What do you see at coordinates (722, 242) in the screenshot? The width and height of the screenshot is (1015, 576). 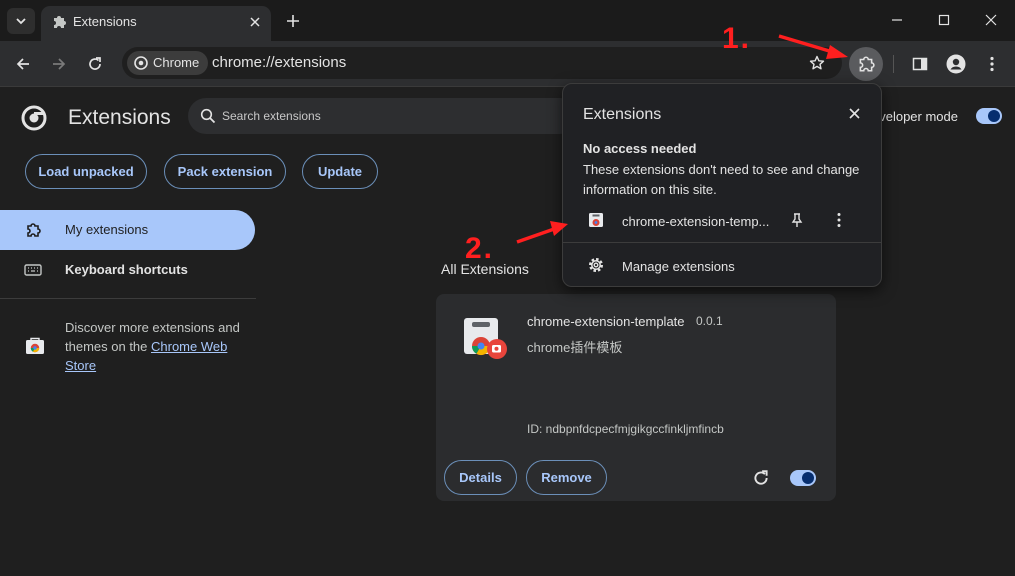 I see `popup-divider` at bounding box center [722, 242].